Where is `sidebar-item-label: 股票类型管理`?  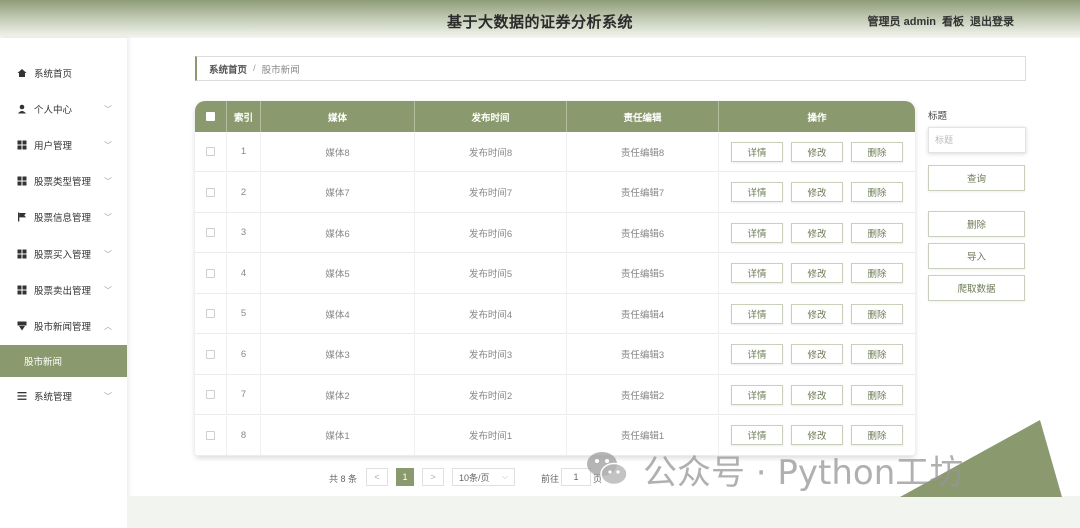 sidebar-item-label: 股票类型管理 is located at coordinates (63, 182).